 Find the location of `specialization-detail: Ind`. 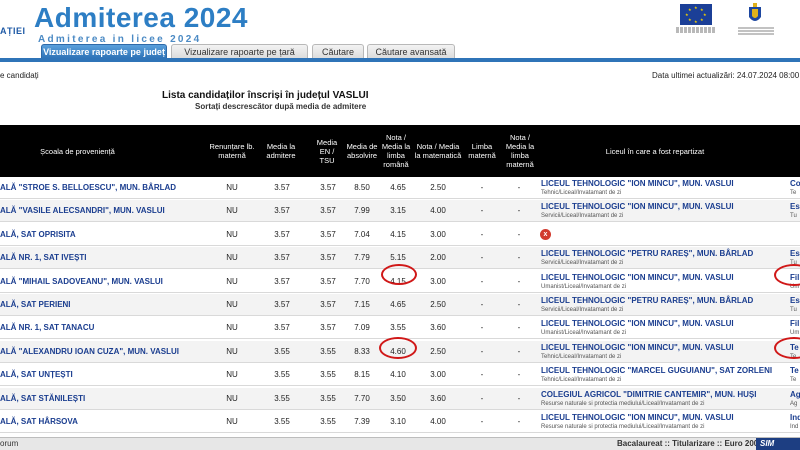

specialization-detail: Ind is located at coordinates (794, 427).